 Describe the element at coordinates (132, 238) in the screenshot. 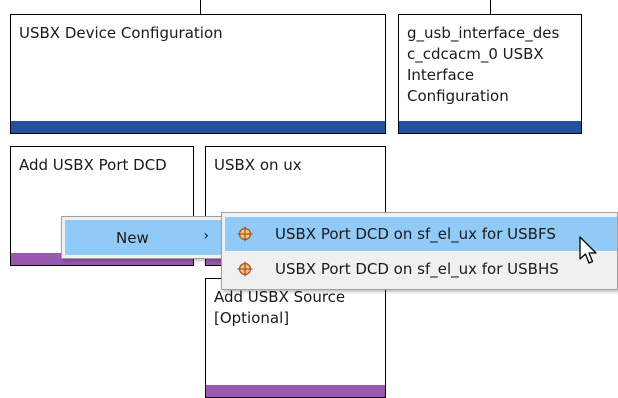

I see `menu-item-label: New` at that location.